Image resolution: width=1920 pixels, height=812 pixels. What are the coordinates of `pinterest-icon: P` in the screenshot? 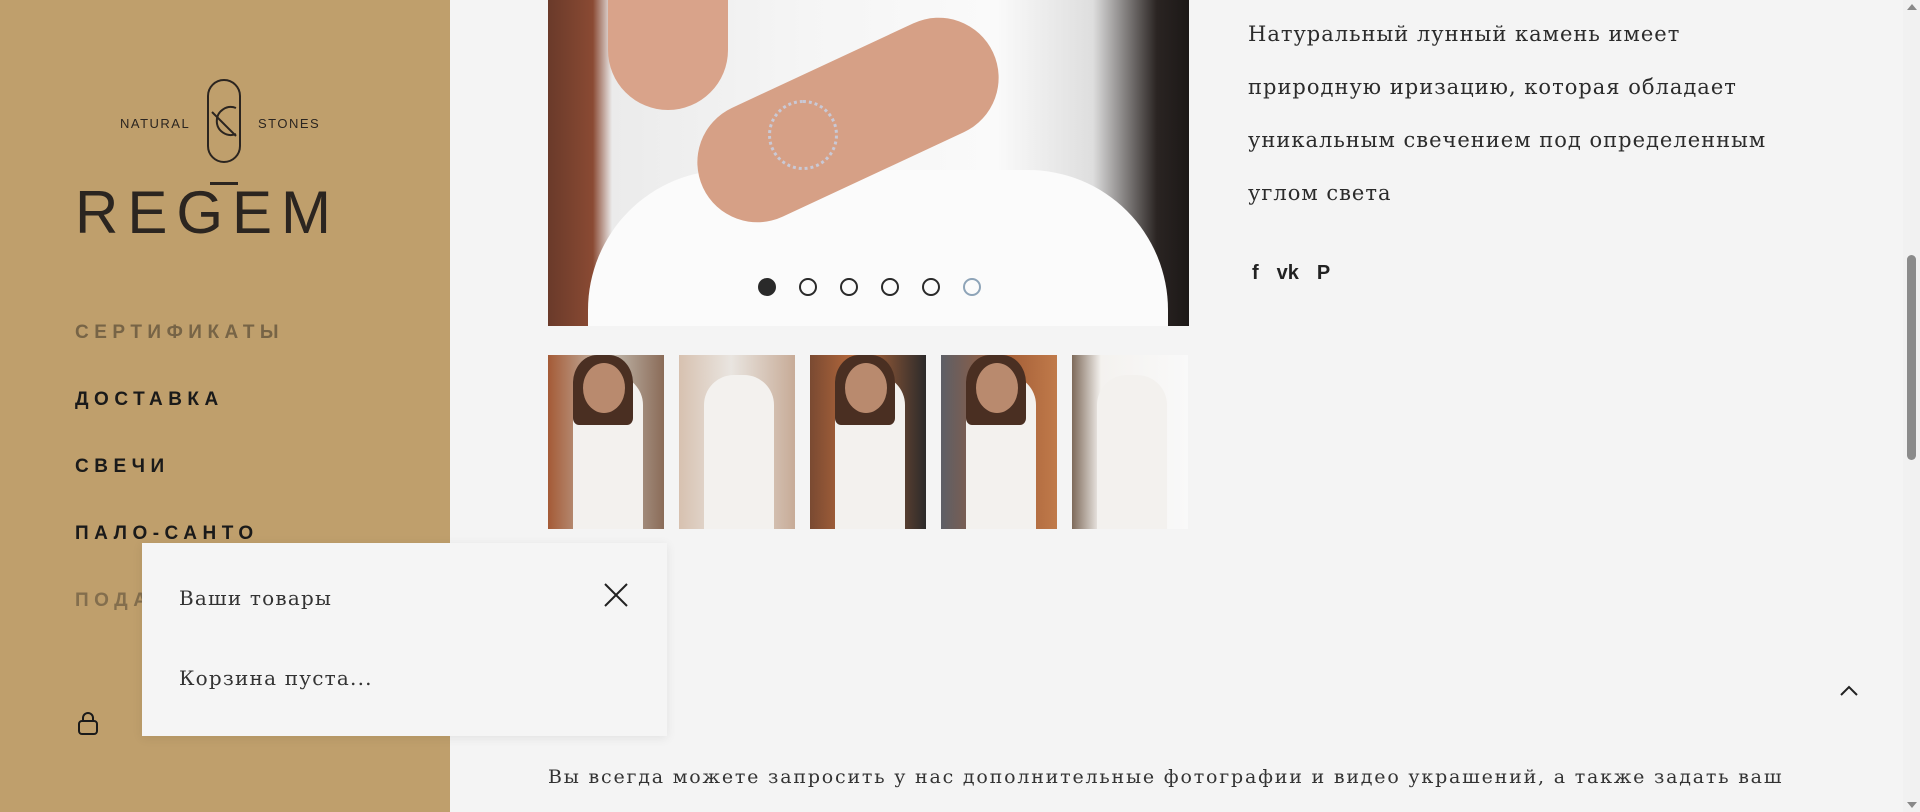 It's located at (1323, 273).